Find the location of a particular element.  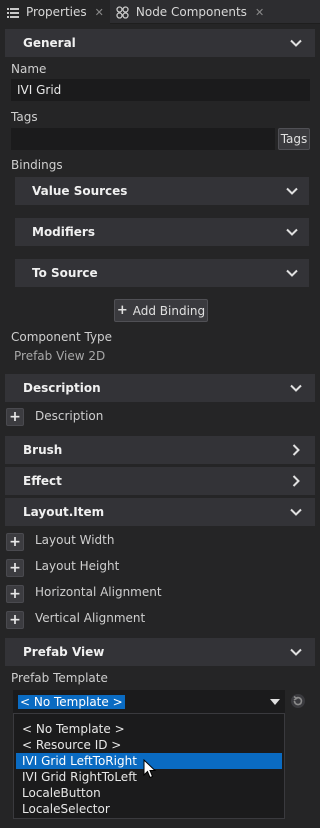

section-general-header: General is located at coordinates (160, 43).